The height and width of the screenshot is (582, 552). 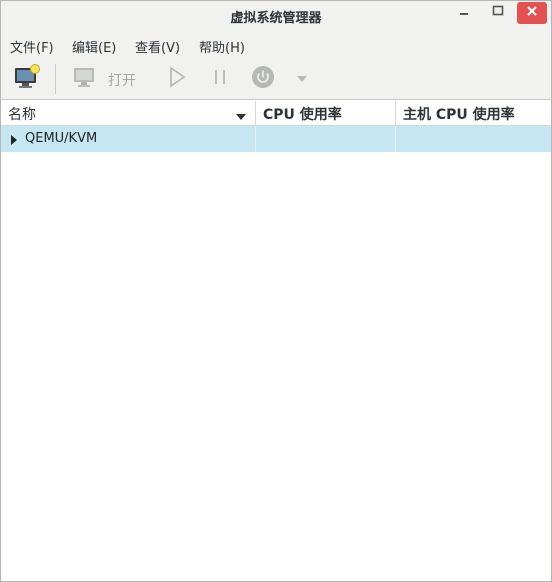 I want to click on new-vm-icon, so click(x=27, y=79).